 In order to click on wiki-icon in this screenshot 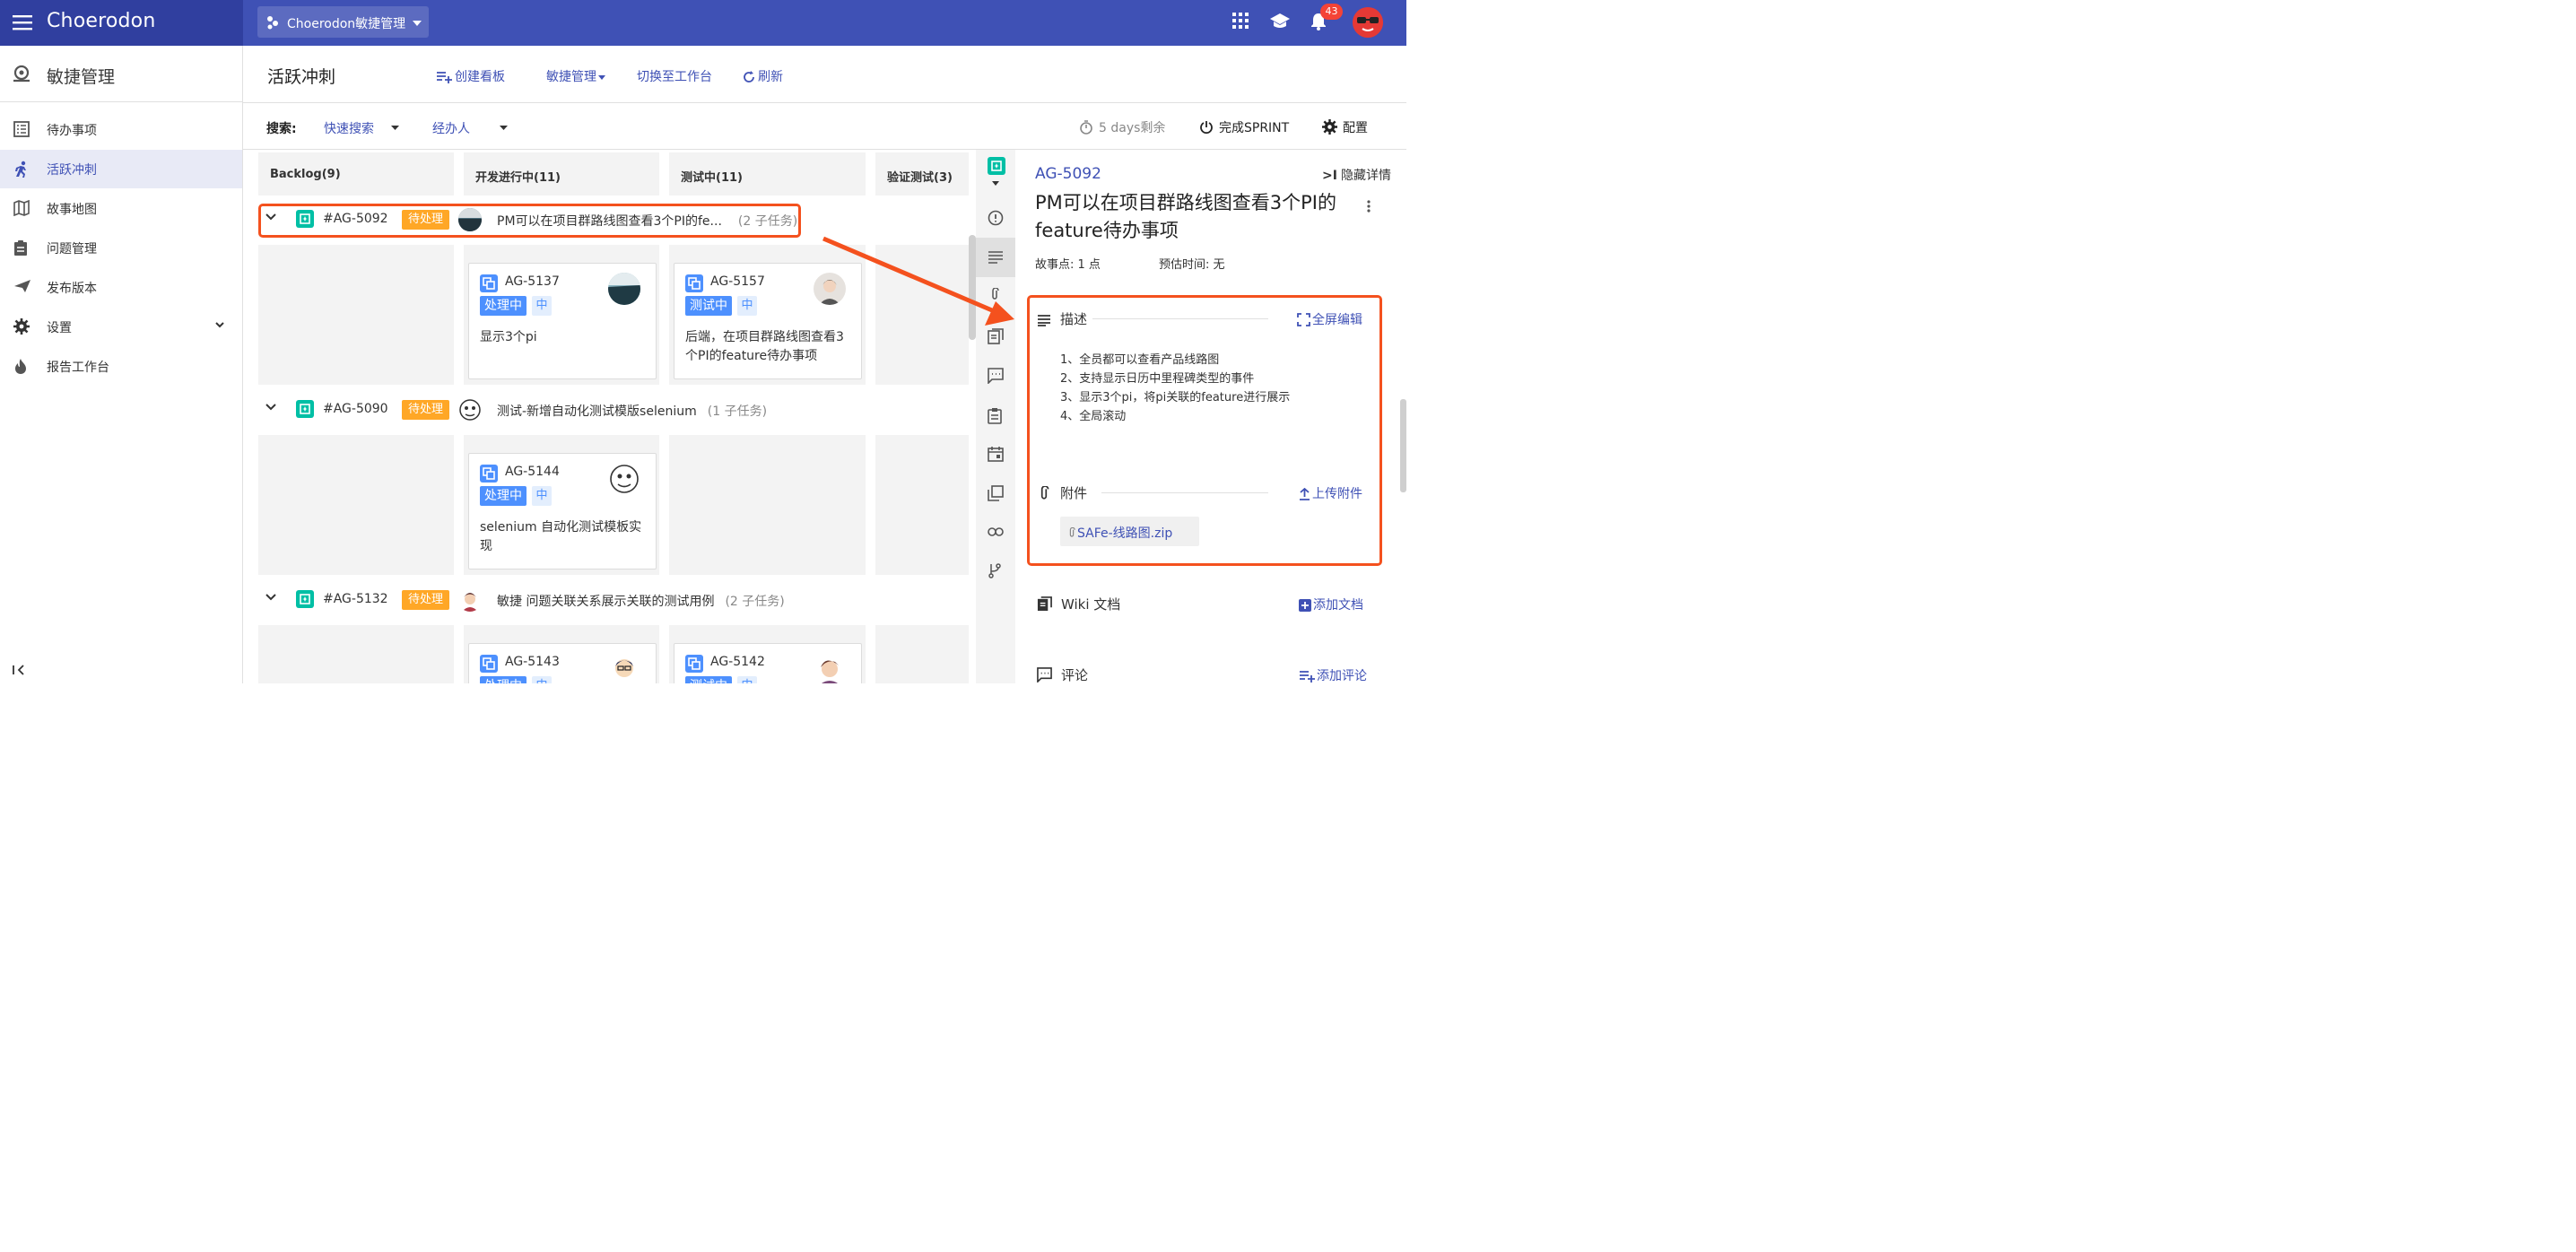, I will do `click(996, 336)`.